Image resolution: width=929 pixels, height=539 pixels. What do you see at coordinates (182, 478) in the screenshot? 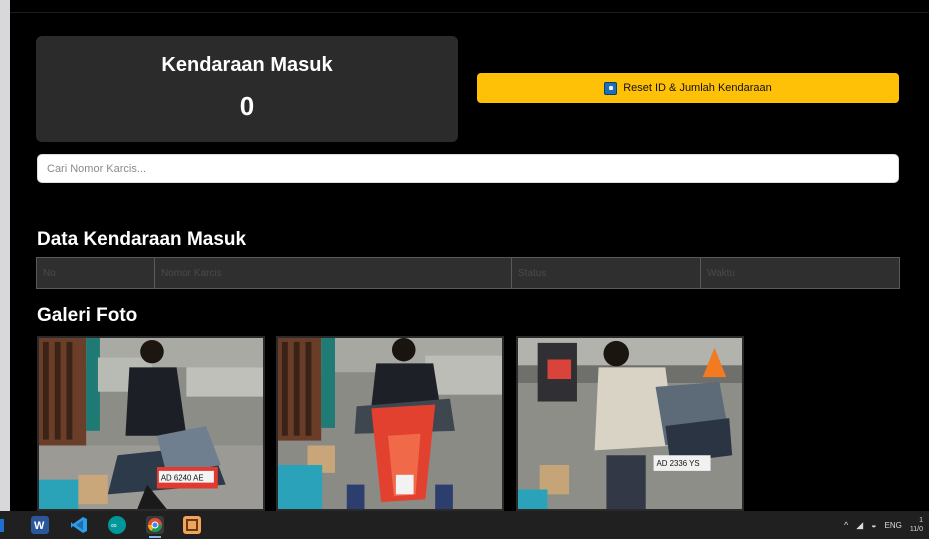
I see `photo-1-plate-text: AD 6240 AE` at bounding box center [182, 478].